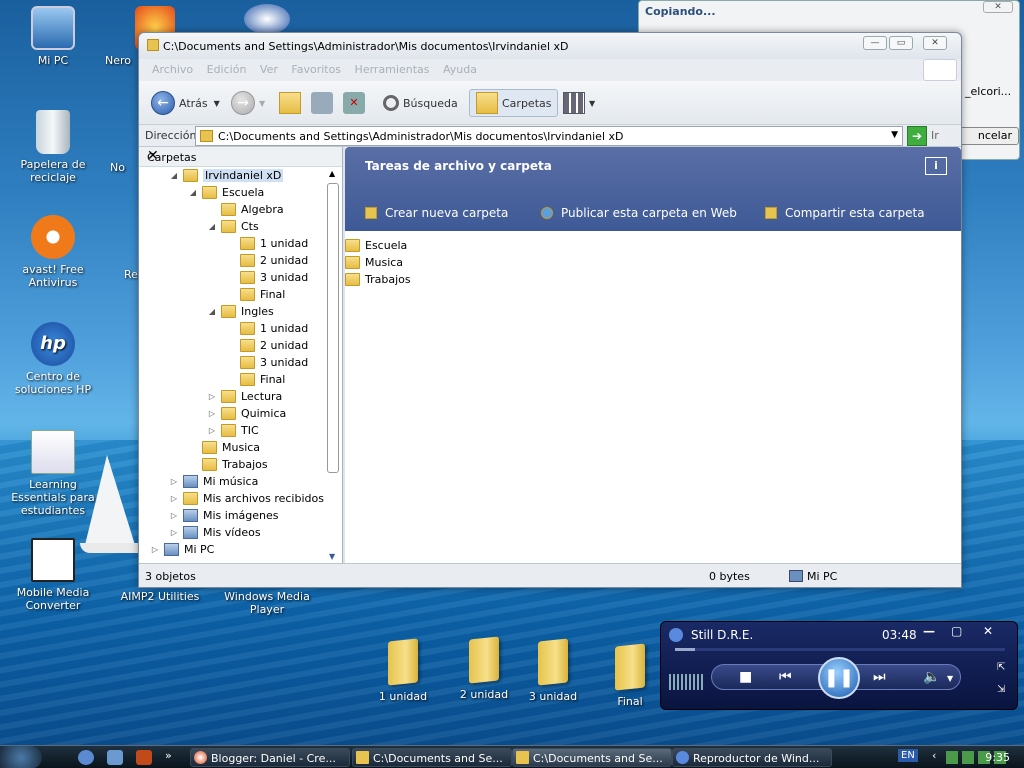 The height and width of the screenshot is (768, 1024). What do you see at coordinates (227, 67) in the screenshot?
I see `menu-edicion: Edición` at bounding box center [227, 67].